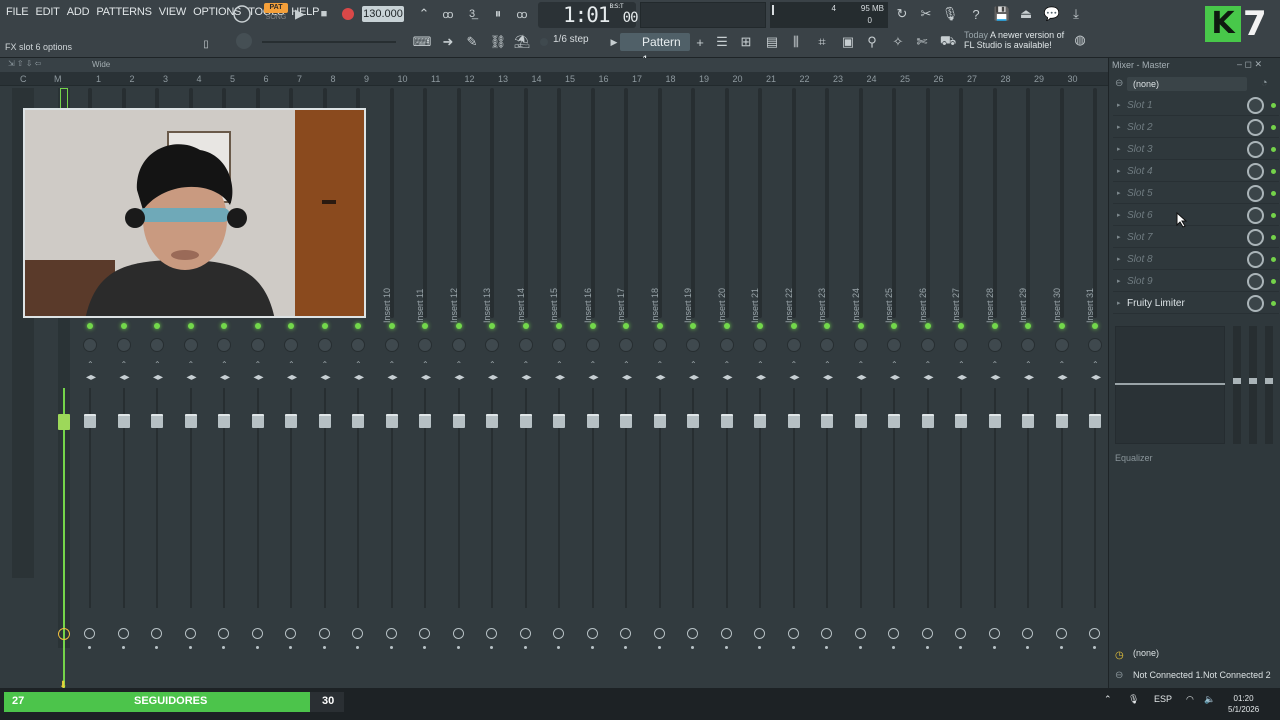 This screenshot has height=720, width=1280. Describe the element at coordinates (276, 14) in the screenshot. I see `pat-song-toggle: PAT SONG` at that location.